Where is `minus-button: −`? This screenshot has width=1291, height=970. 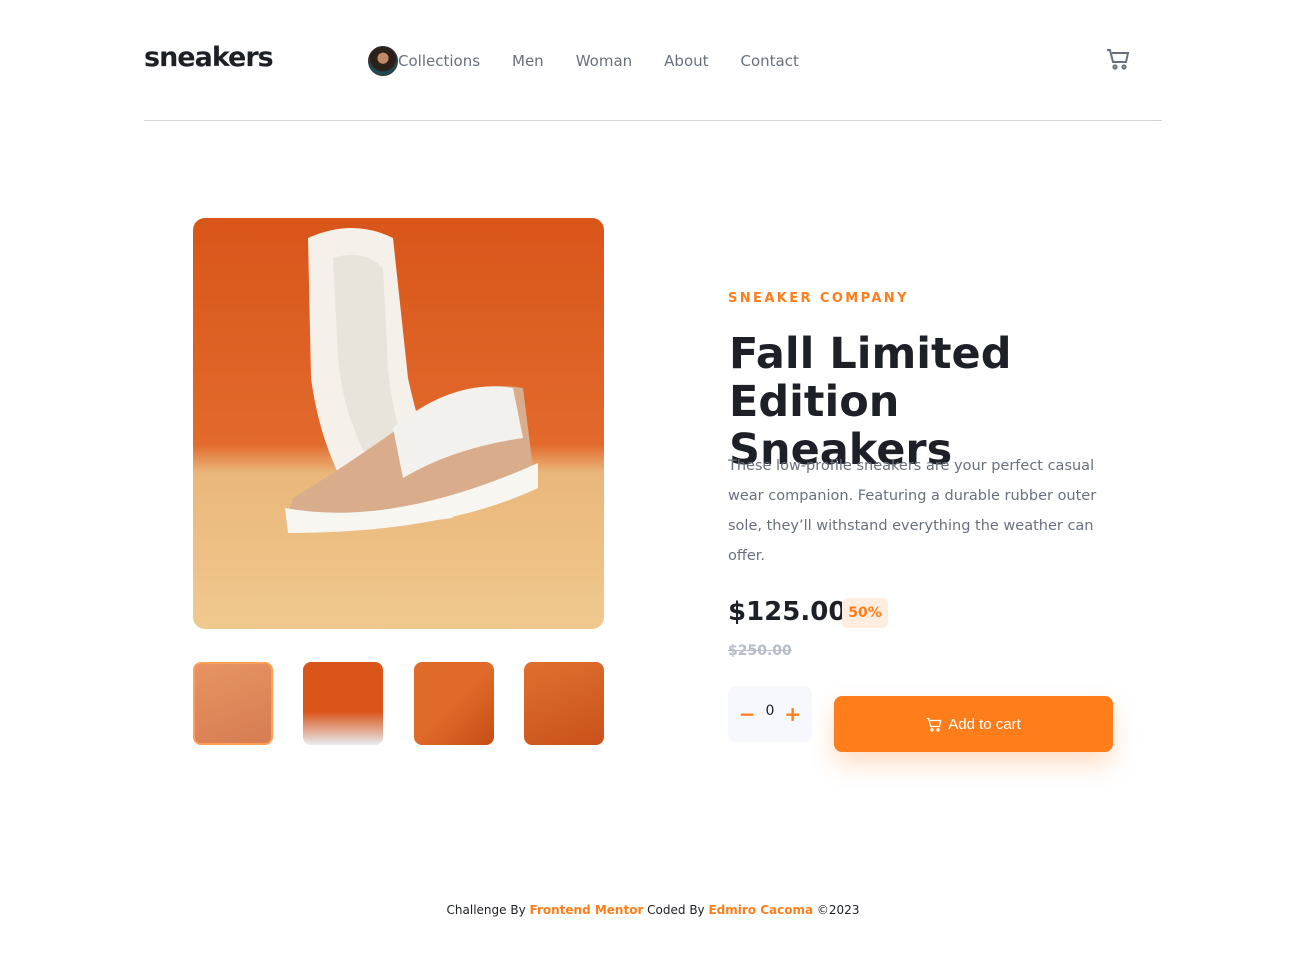 minus-button: − is located at coordinates (747, 714).